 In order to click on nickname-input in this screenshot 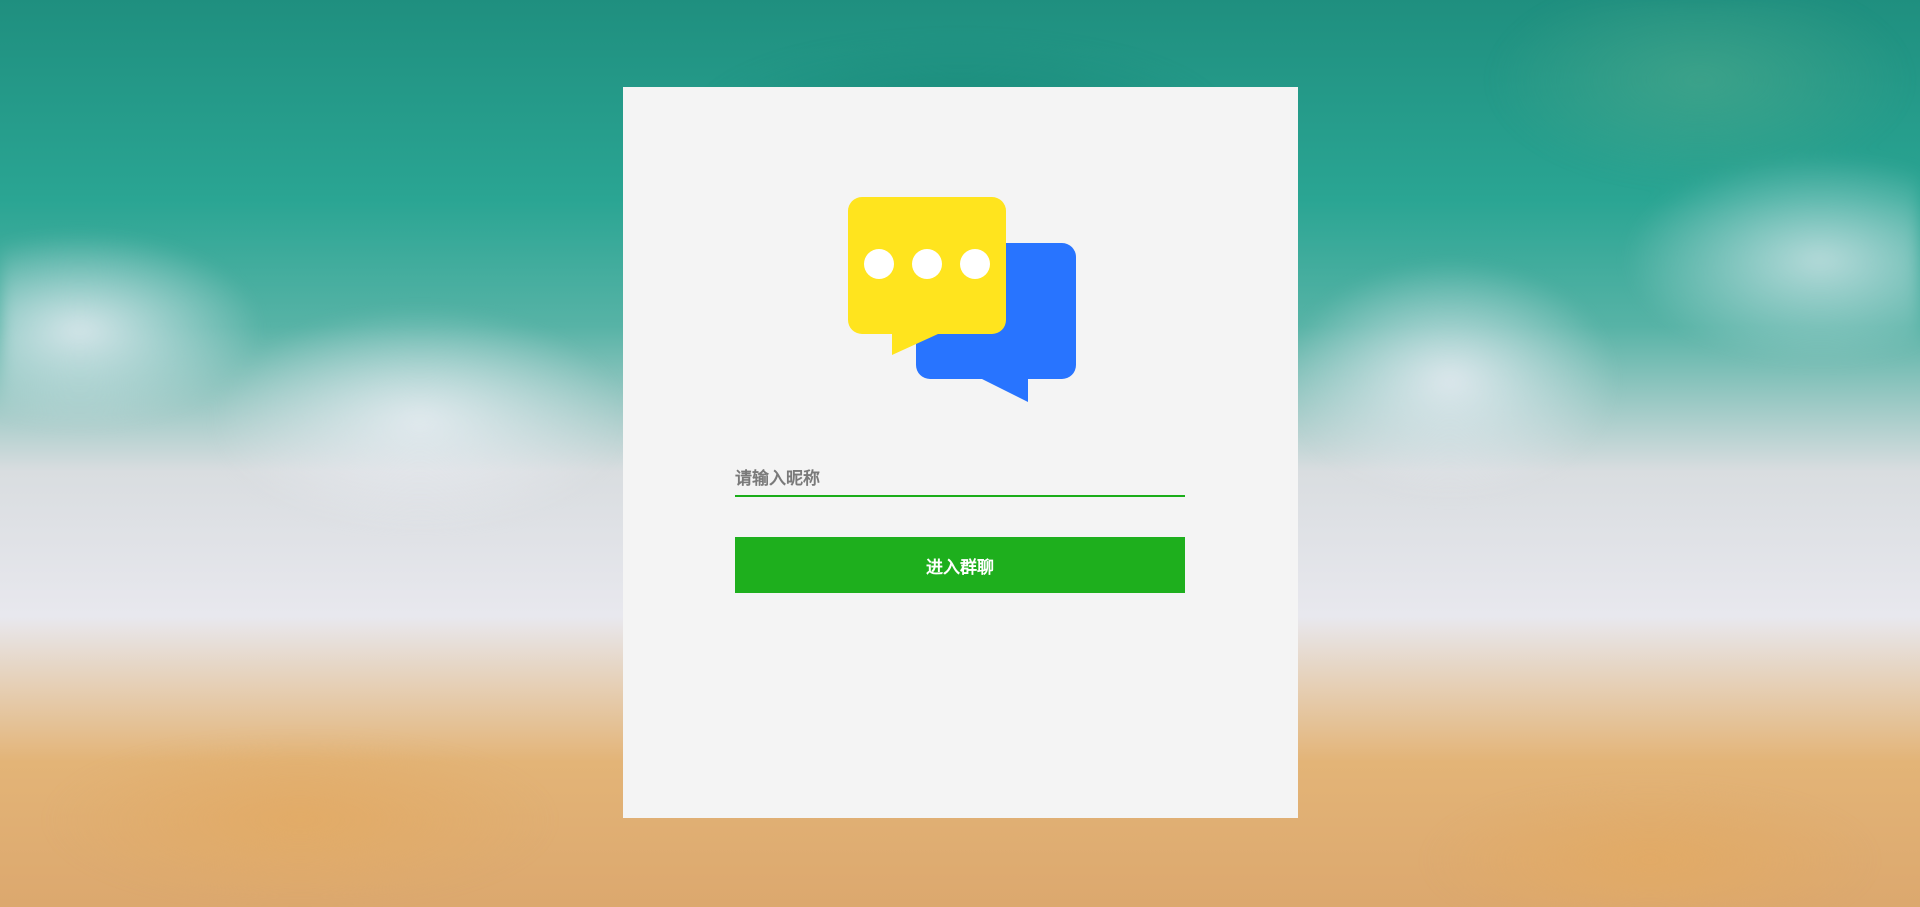, I will do `click(960, 479)`.